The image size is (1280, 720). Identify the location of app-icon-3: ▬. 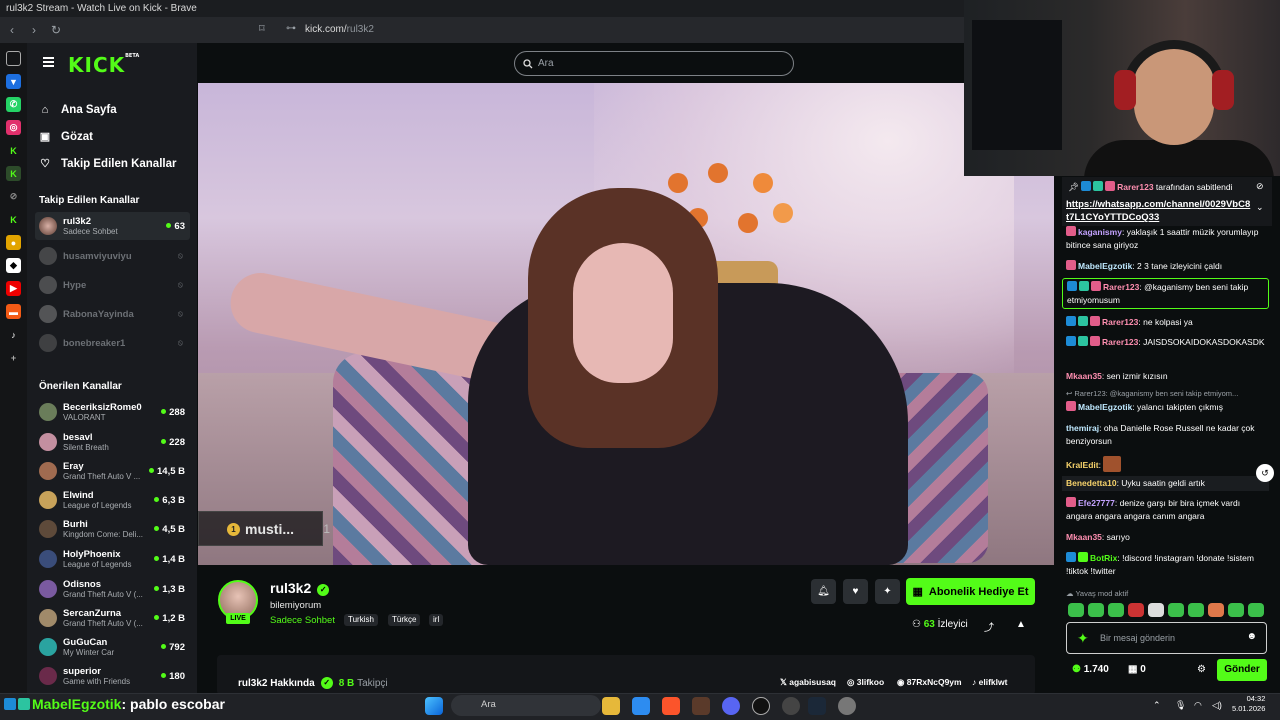
(13, 311).